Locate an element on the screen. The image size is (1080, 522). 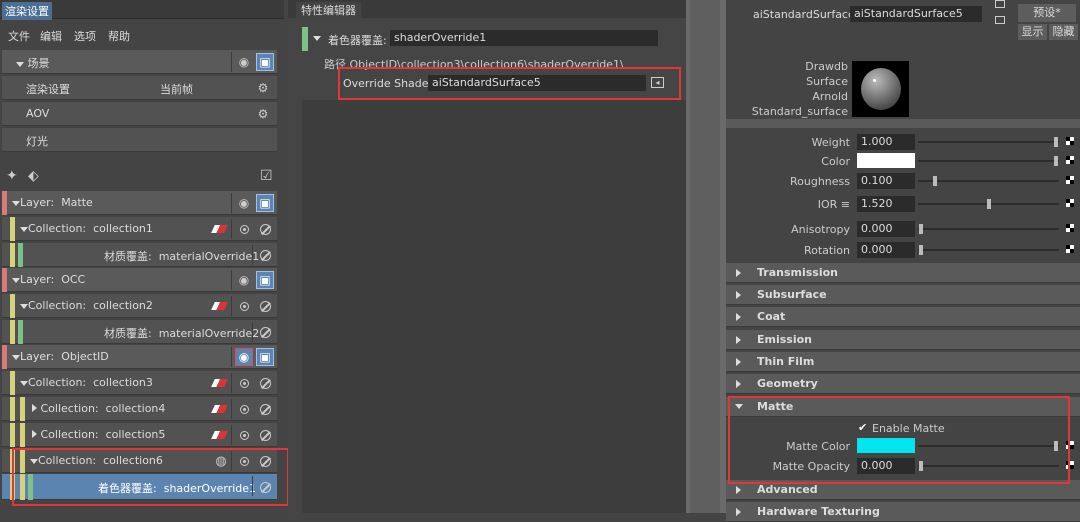
rotation-slider is located at coordinates (988, 250).